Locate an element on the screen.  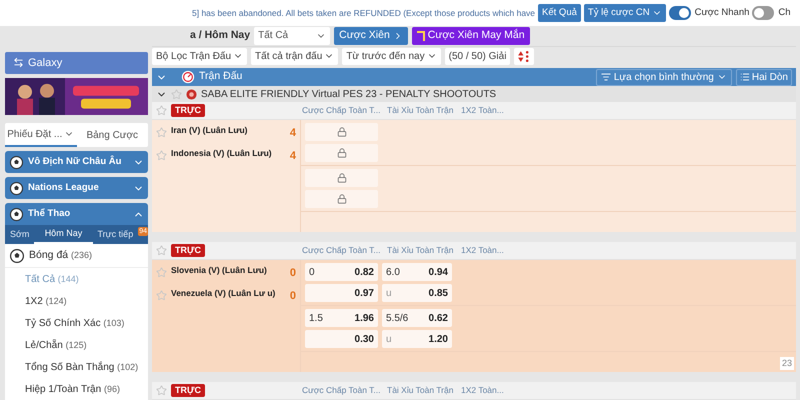
odds-button: 0 0.82 is located at coordinates (341, 272).